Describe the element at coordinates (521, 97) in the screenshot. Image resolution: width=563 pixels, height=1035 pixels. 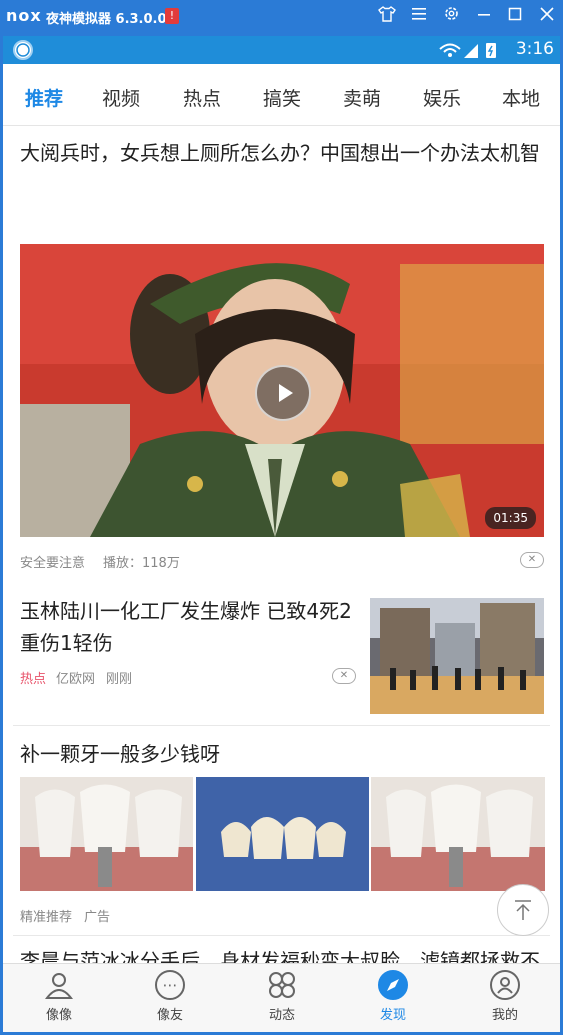
I see `tab-local: 本地` at that location.